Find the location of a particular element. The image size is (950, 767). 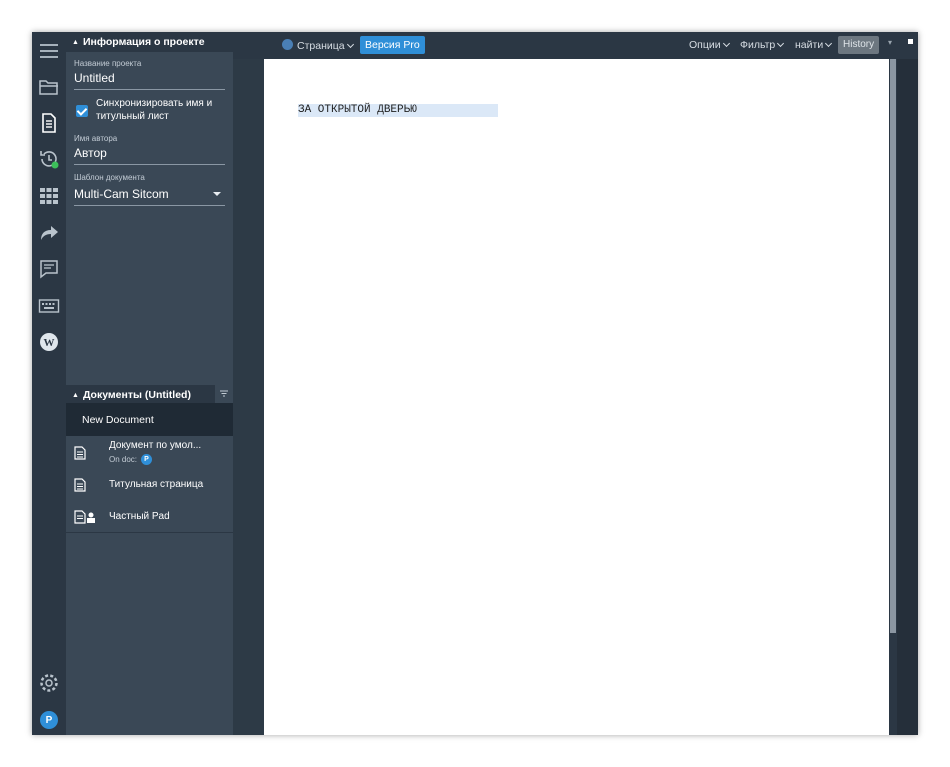

documents-header: ▲ Документы (Untitled) is located at coordinates (149, 395).